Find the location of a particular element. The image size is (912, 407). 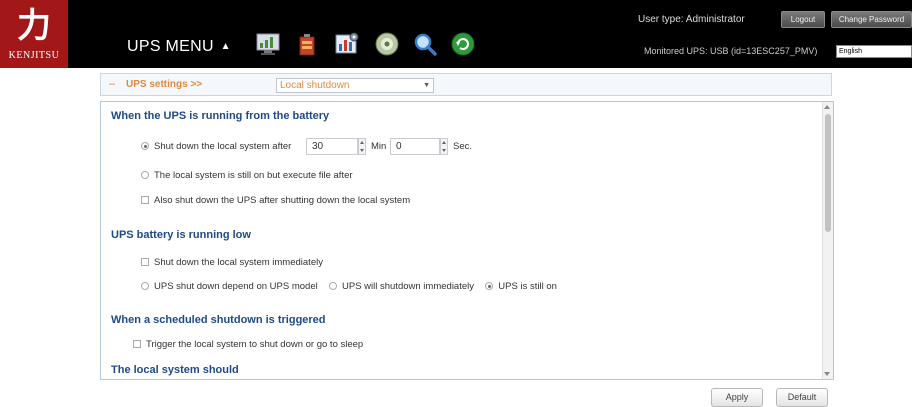

scrollbar is located at coordinates (827, 240).